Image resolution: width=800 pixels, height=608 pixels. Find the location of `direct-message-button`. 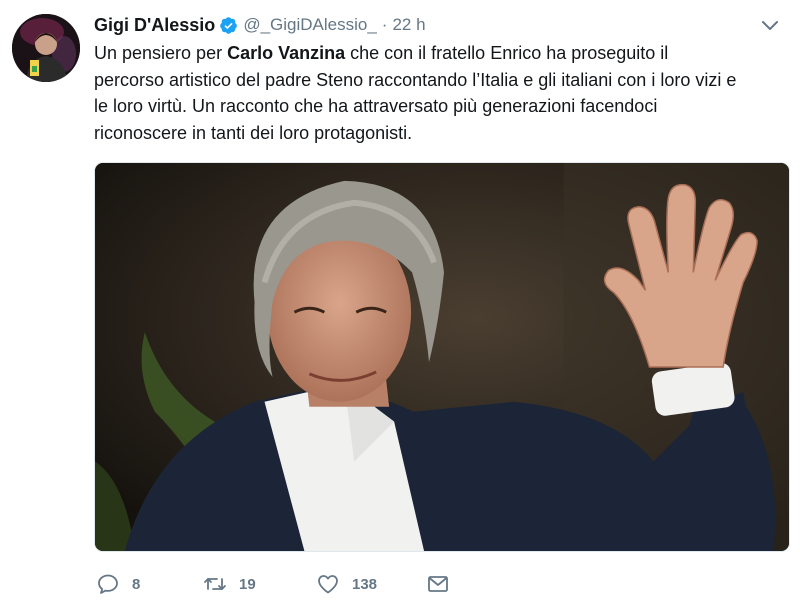

direct-message-button is located at coordinates (438, 584).